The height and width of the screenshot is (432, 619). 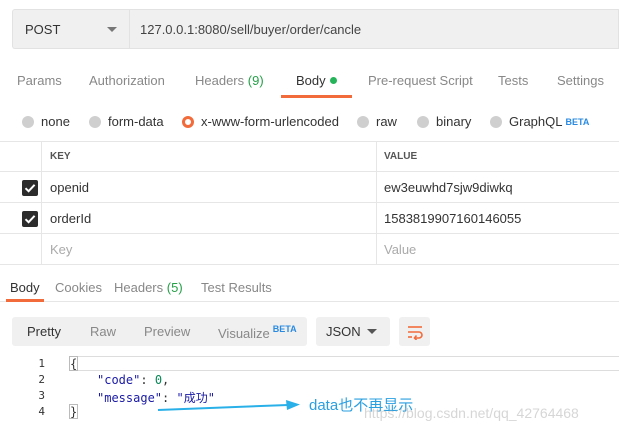 What do you see at coordinates (386, 121) in the screenshot?
I see `radio-label: raw` at bounding box center [386, 121].